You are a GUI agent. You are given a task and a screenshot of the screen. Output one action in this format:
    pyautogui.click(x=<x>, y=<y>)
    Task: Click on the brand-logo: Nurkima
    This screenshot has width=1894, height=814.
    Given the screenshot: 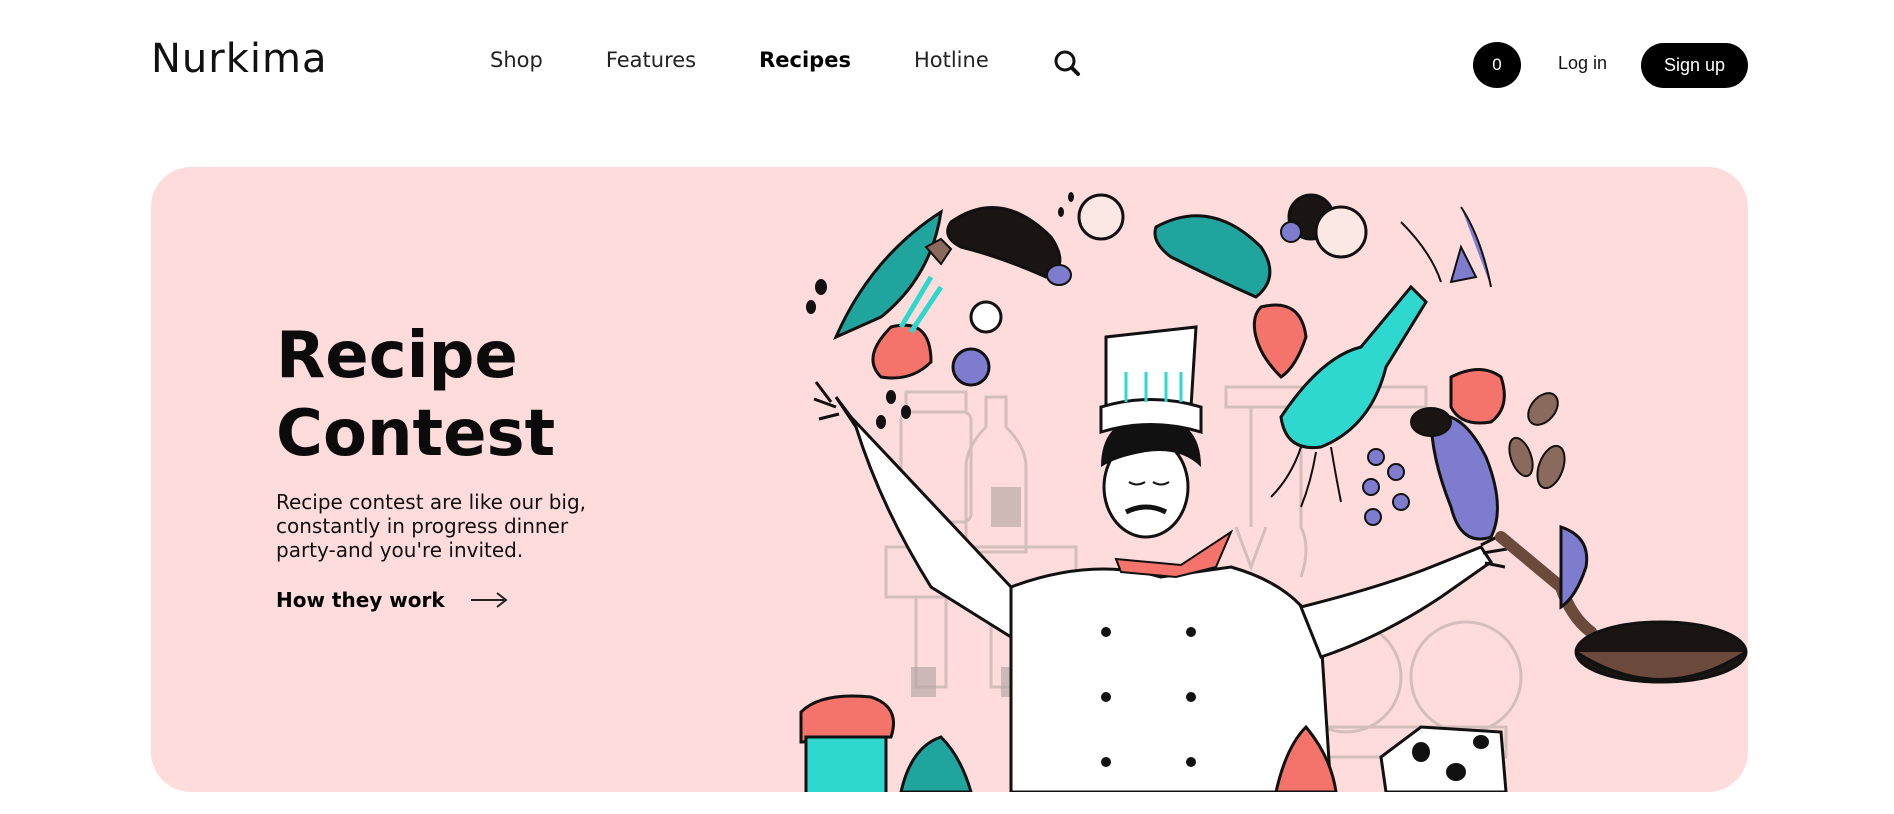 What is the action you would take?
    pyautogui.click(x=239, y=59)
    